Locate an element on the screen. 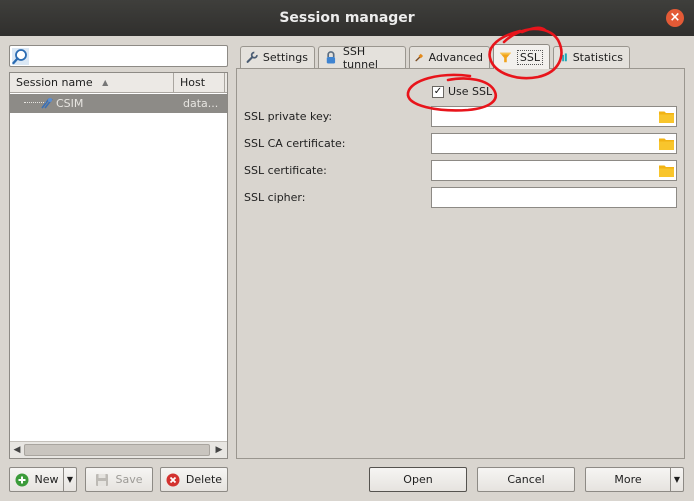 This screenshot has height=501, width=694. lock-icon is located at coordinates (331, 57).